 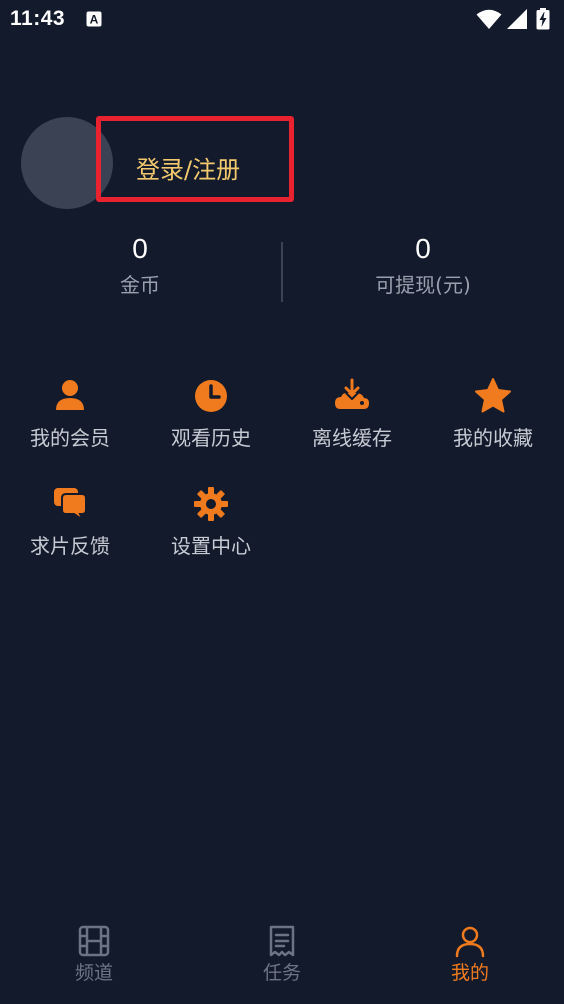 What do you see at coordinates (352, 414) in the screenshot?
I see `menu-item-offline-cache: 离线缓存` at bounding box center [352, 414].